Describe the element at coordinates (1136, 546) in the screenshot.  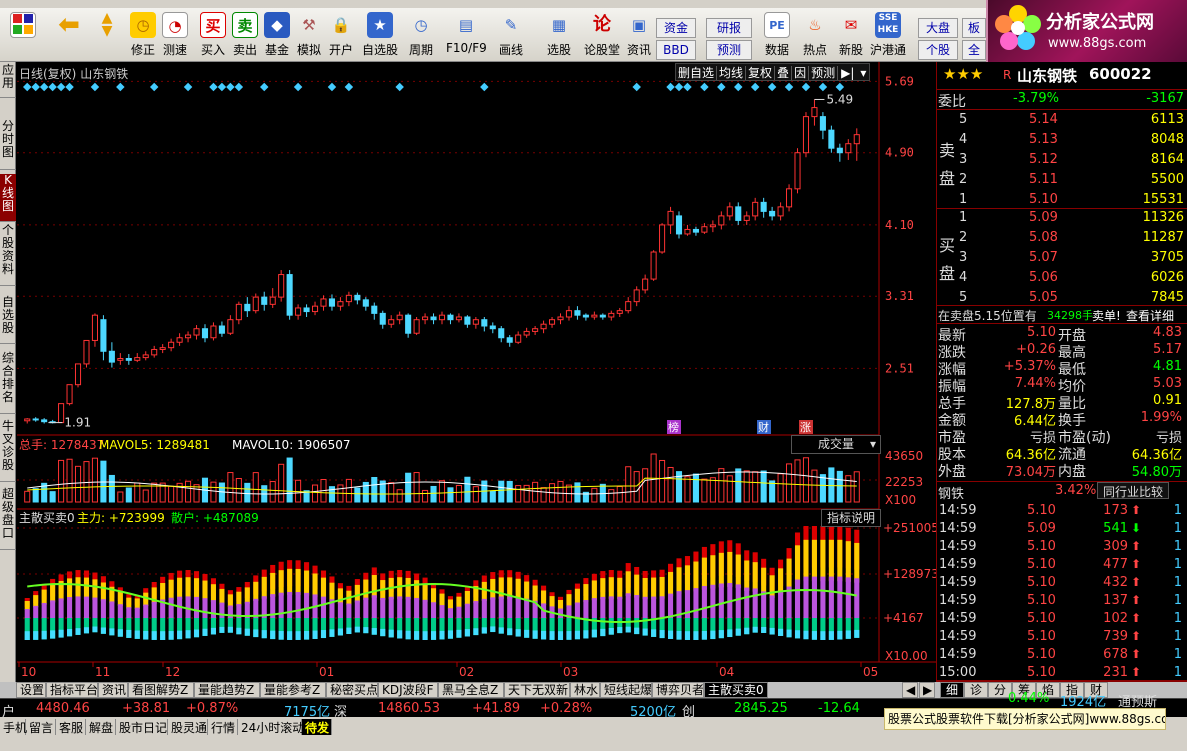
I see `arrow-up-icon: ⬆` at that location.